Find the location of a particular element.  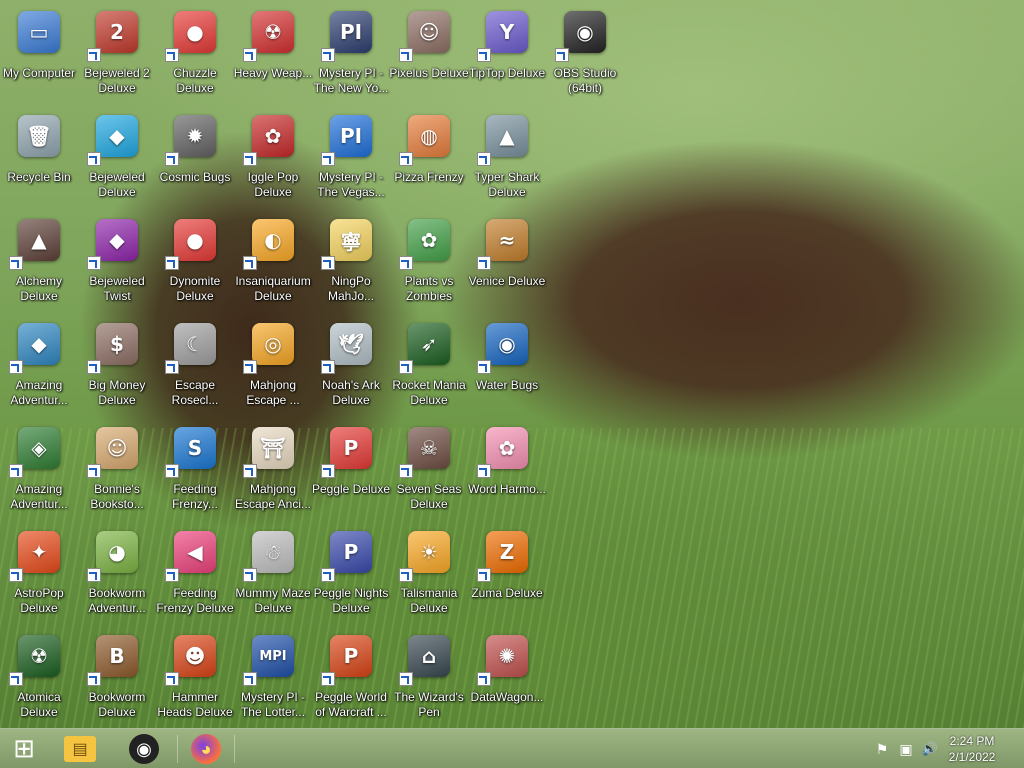

desktop-icon: ◀ Feeding Frenzy Deluxe is located at coordinates (195, 572).